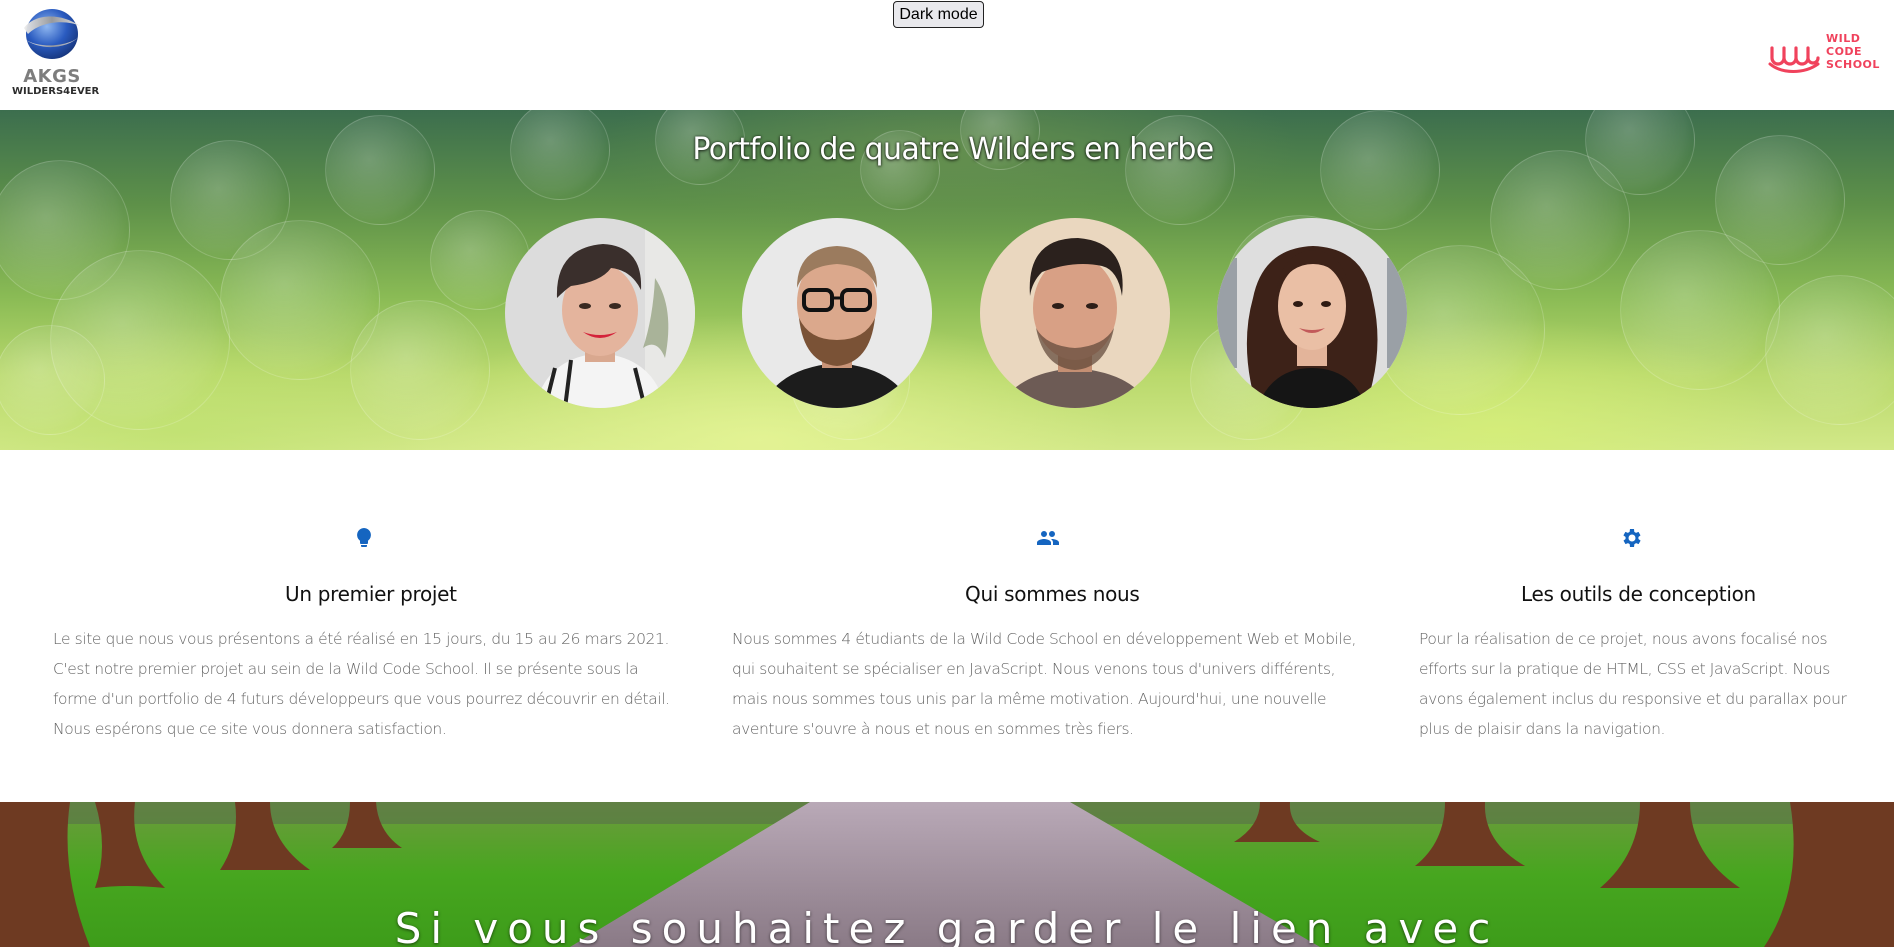  I want to click on wcs-word-1: WILD, so click(1843, 38).